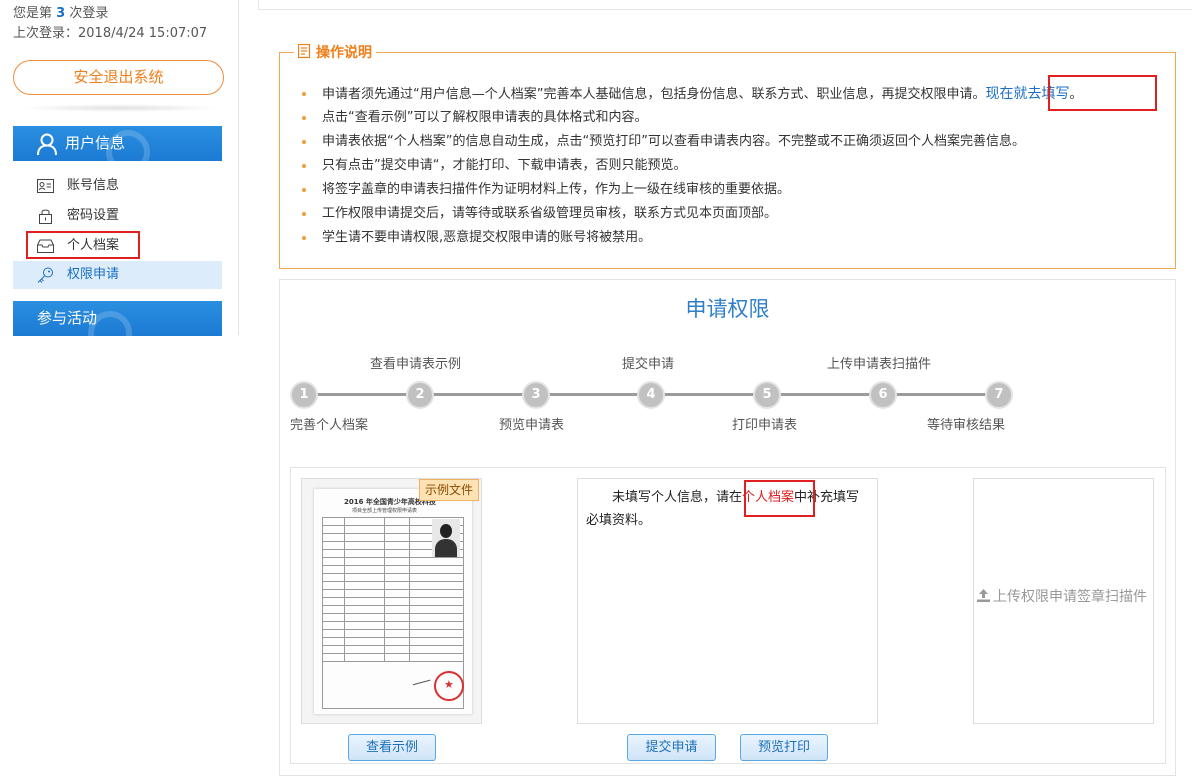 Image resolution: width=1192 pixels, height=779 pixels. What do you see at coordinates (723, 509) in the screenshot?
I see `profile-missing-message: 未填写个人信息，请在个人档案中补充填写必填资料。` at bounding box center [723, 509].